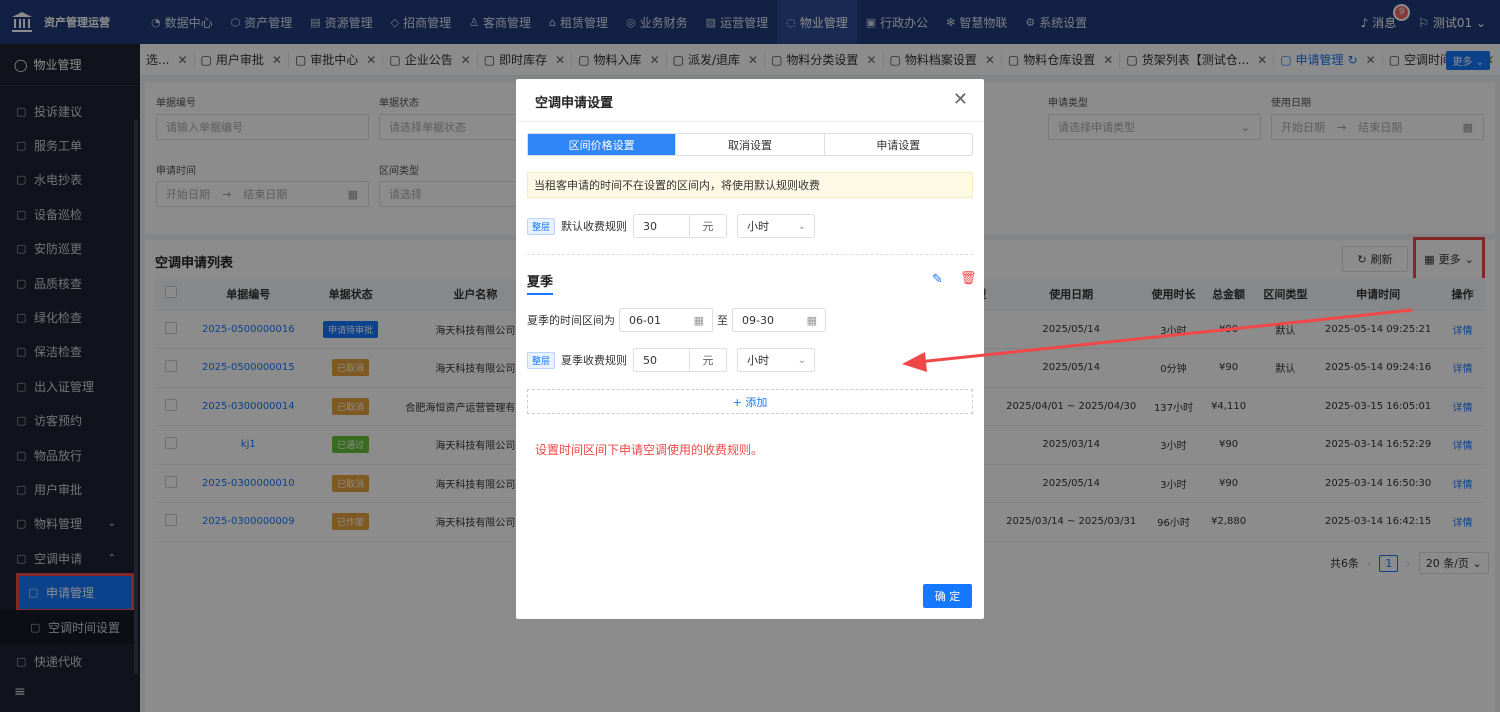 This screenshot has height=712, width=1500. I want to click on default-period-value: 小时, so click(758, 226).